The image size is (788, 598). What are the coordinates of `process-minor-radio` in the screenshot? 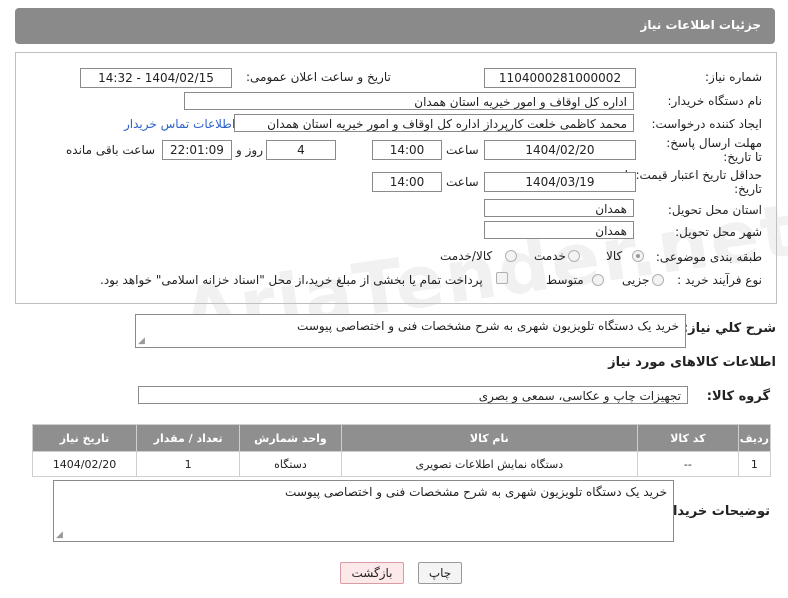 It's located at (658, 280).